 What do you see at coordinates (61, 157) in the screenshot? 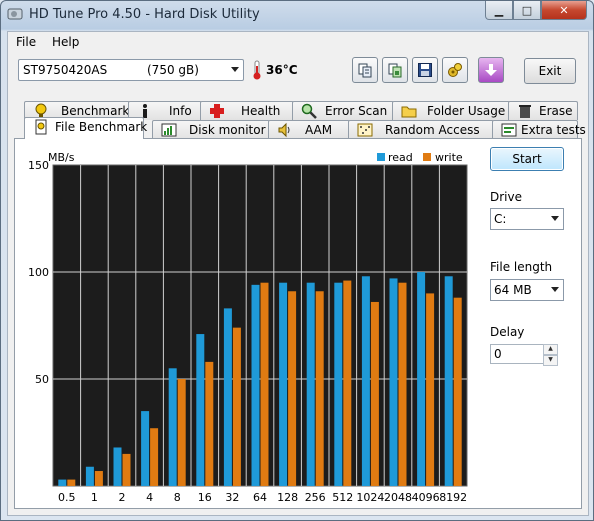
I see `y-axis-label: MB/s` at bounding box center [61, 157].